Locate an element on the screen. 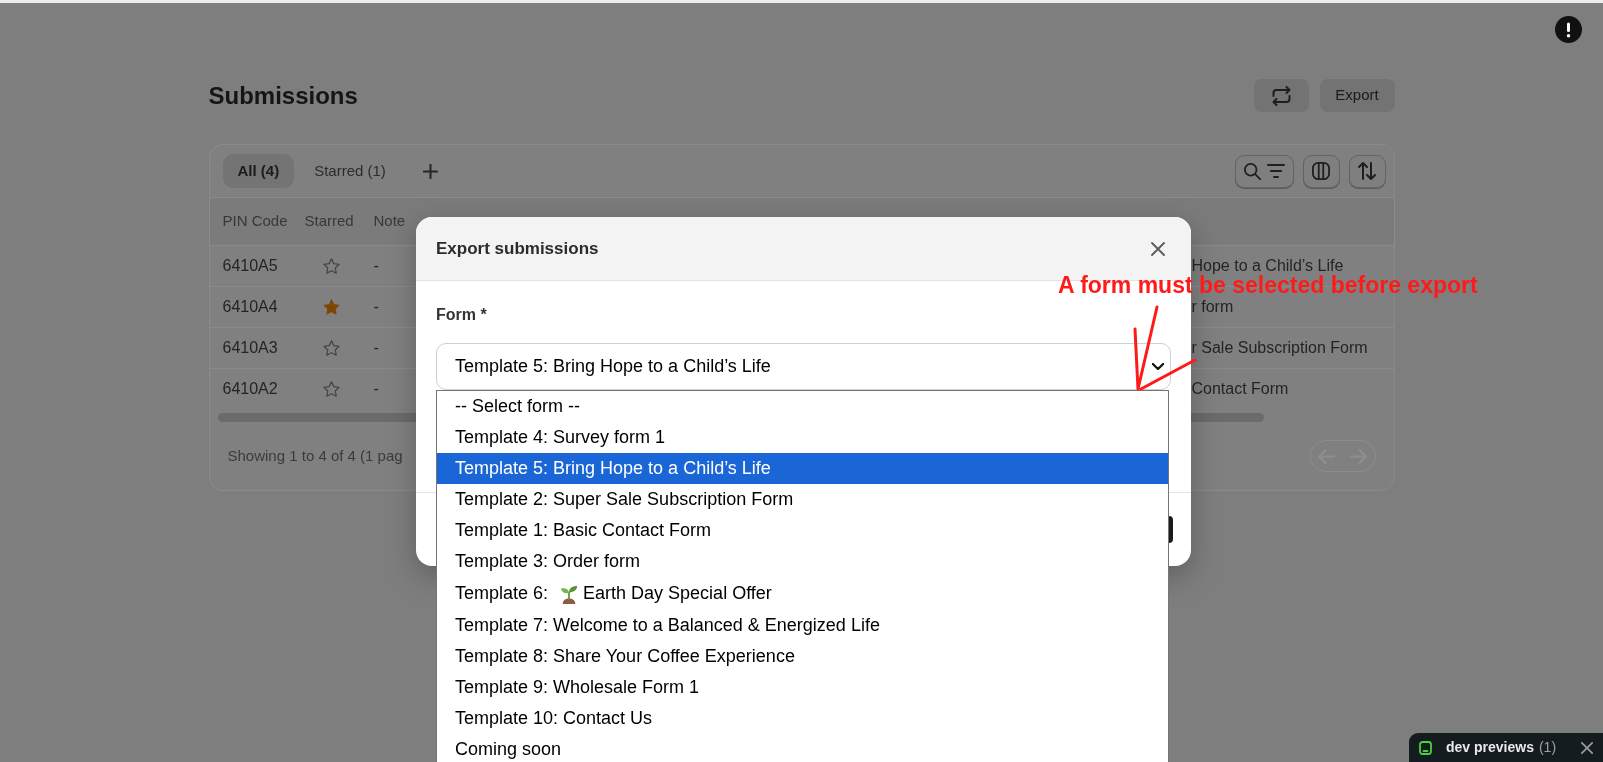 The image size is (1603, 762). form-option: Template 3: Order form is located at coordinates (802, 561).